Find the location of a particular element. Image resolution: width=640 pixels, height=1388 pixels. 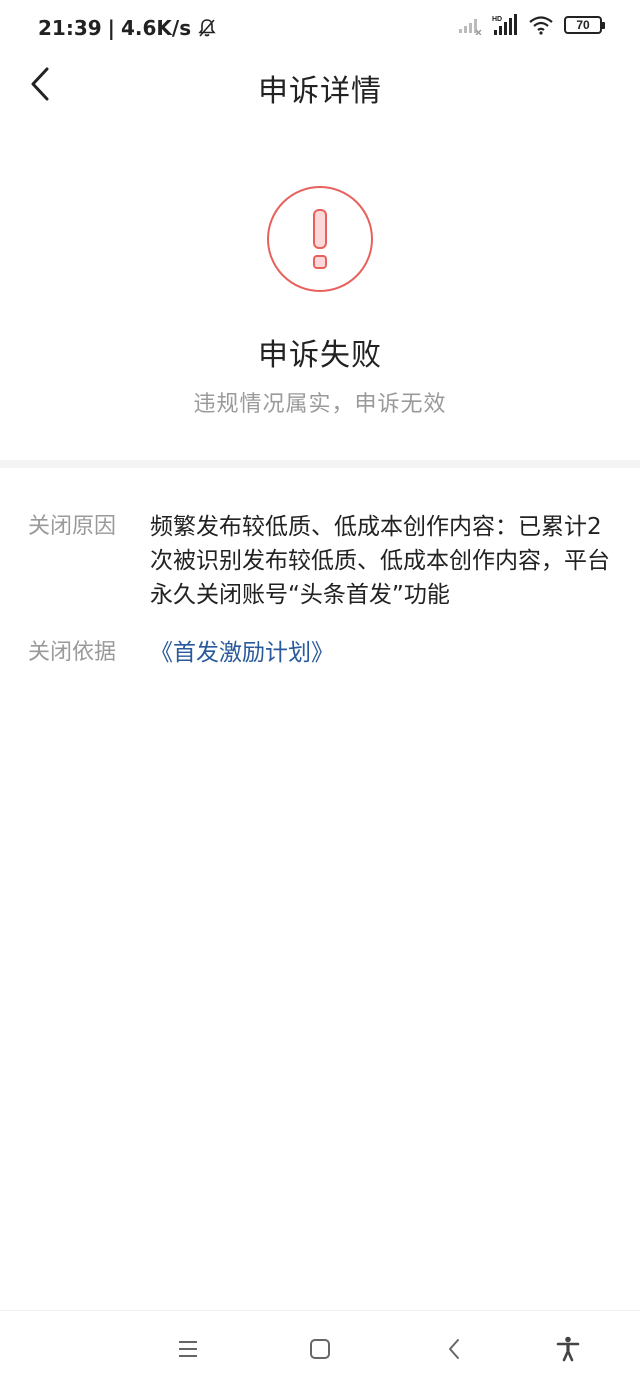

status-time: 21:39 is located at coordinates (70, 28).